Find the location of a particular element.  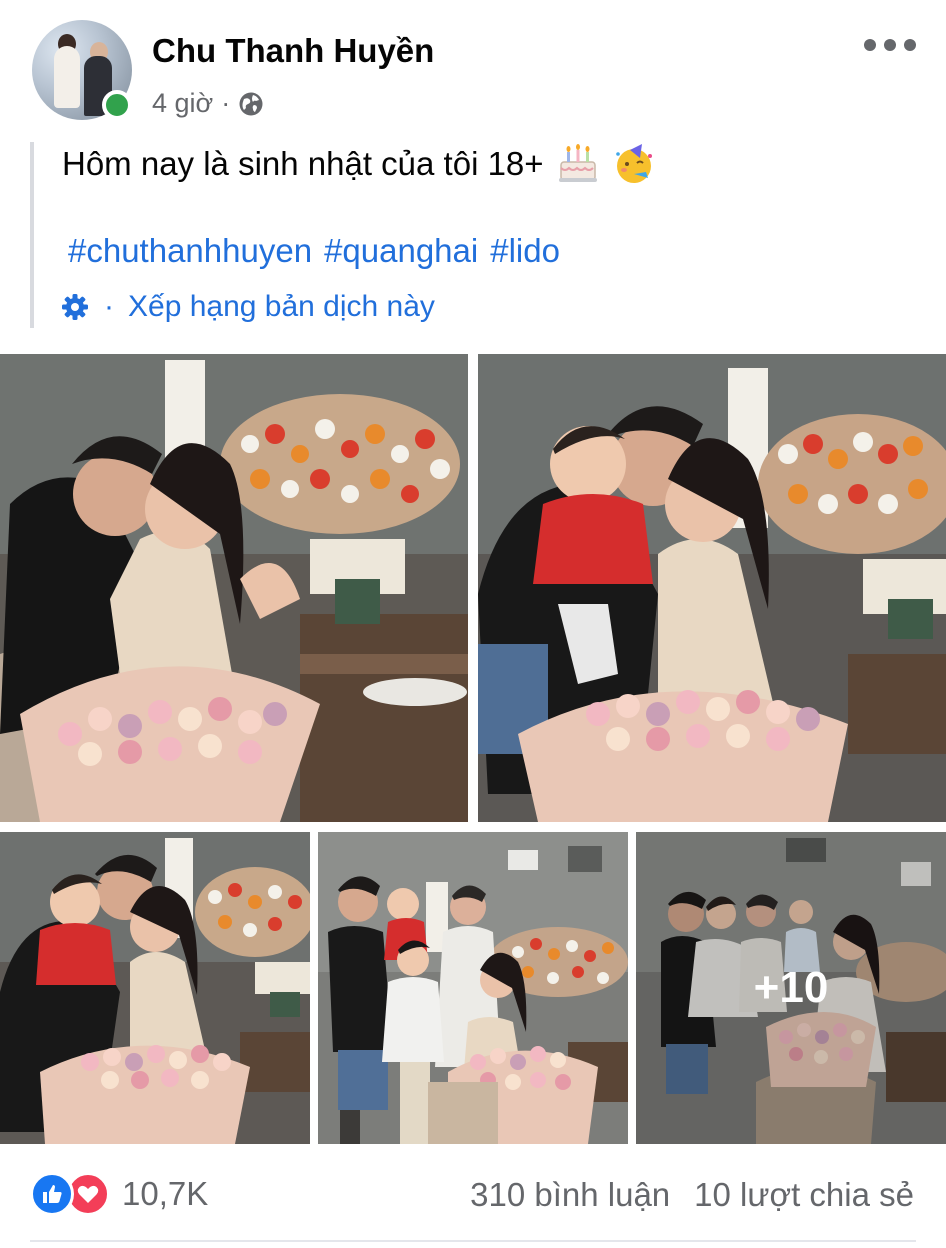

author-name: Chu Thanh Huyền is located at coordinates (293, 51).